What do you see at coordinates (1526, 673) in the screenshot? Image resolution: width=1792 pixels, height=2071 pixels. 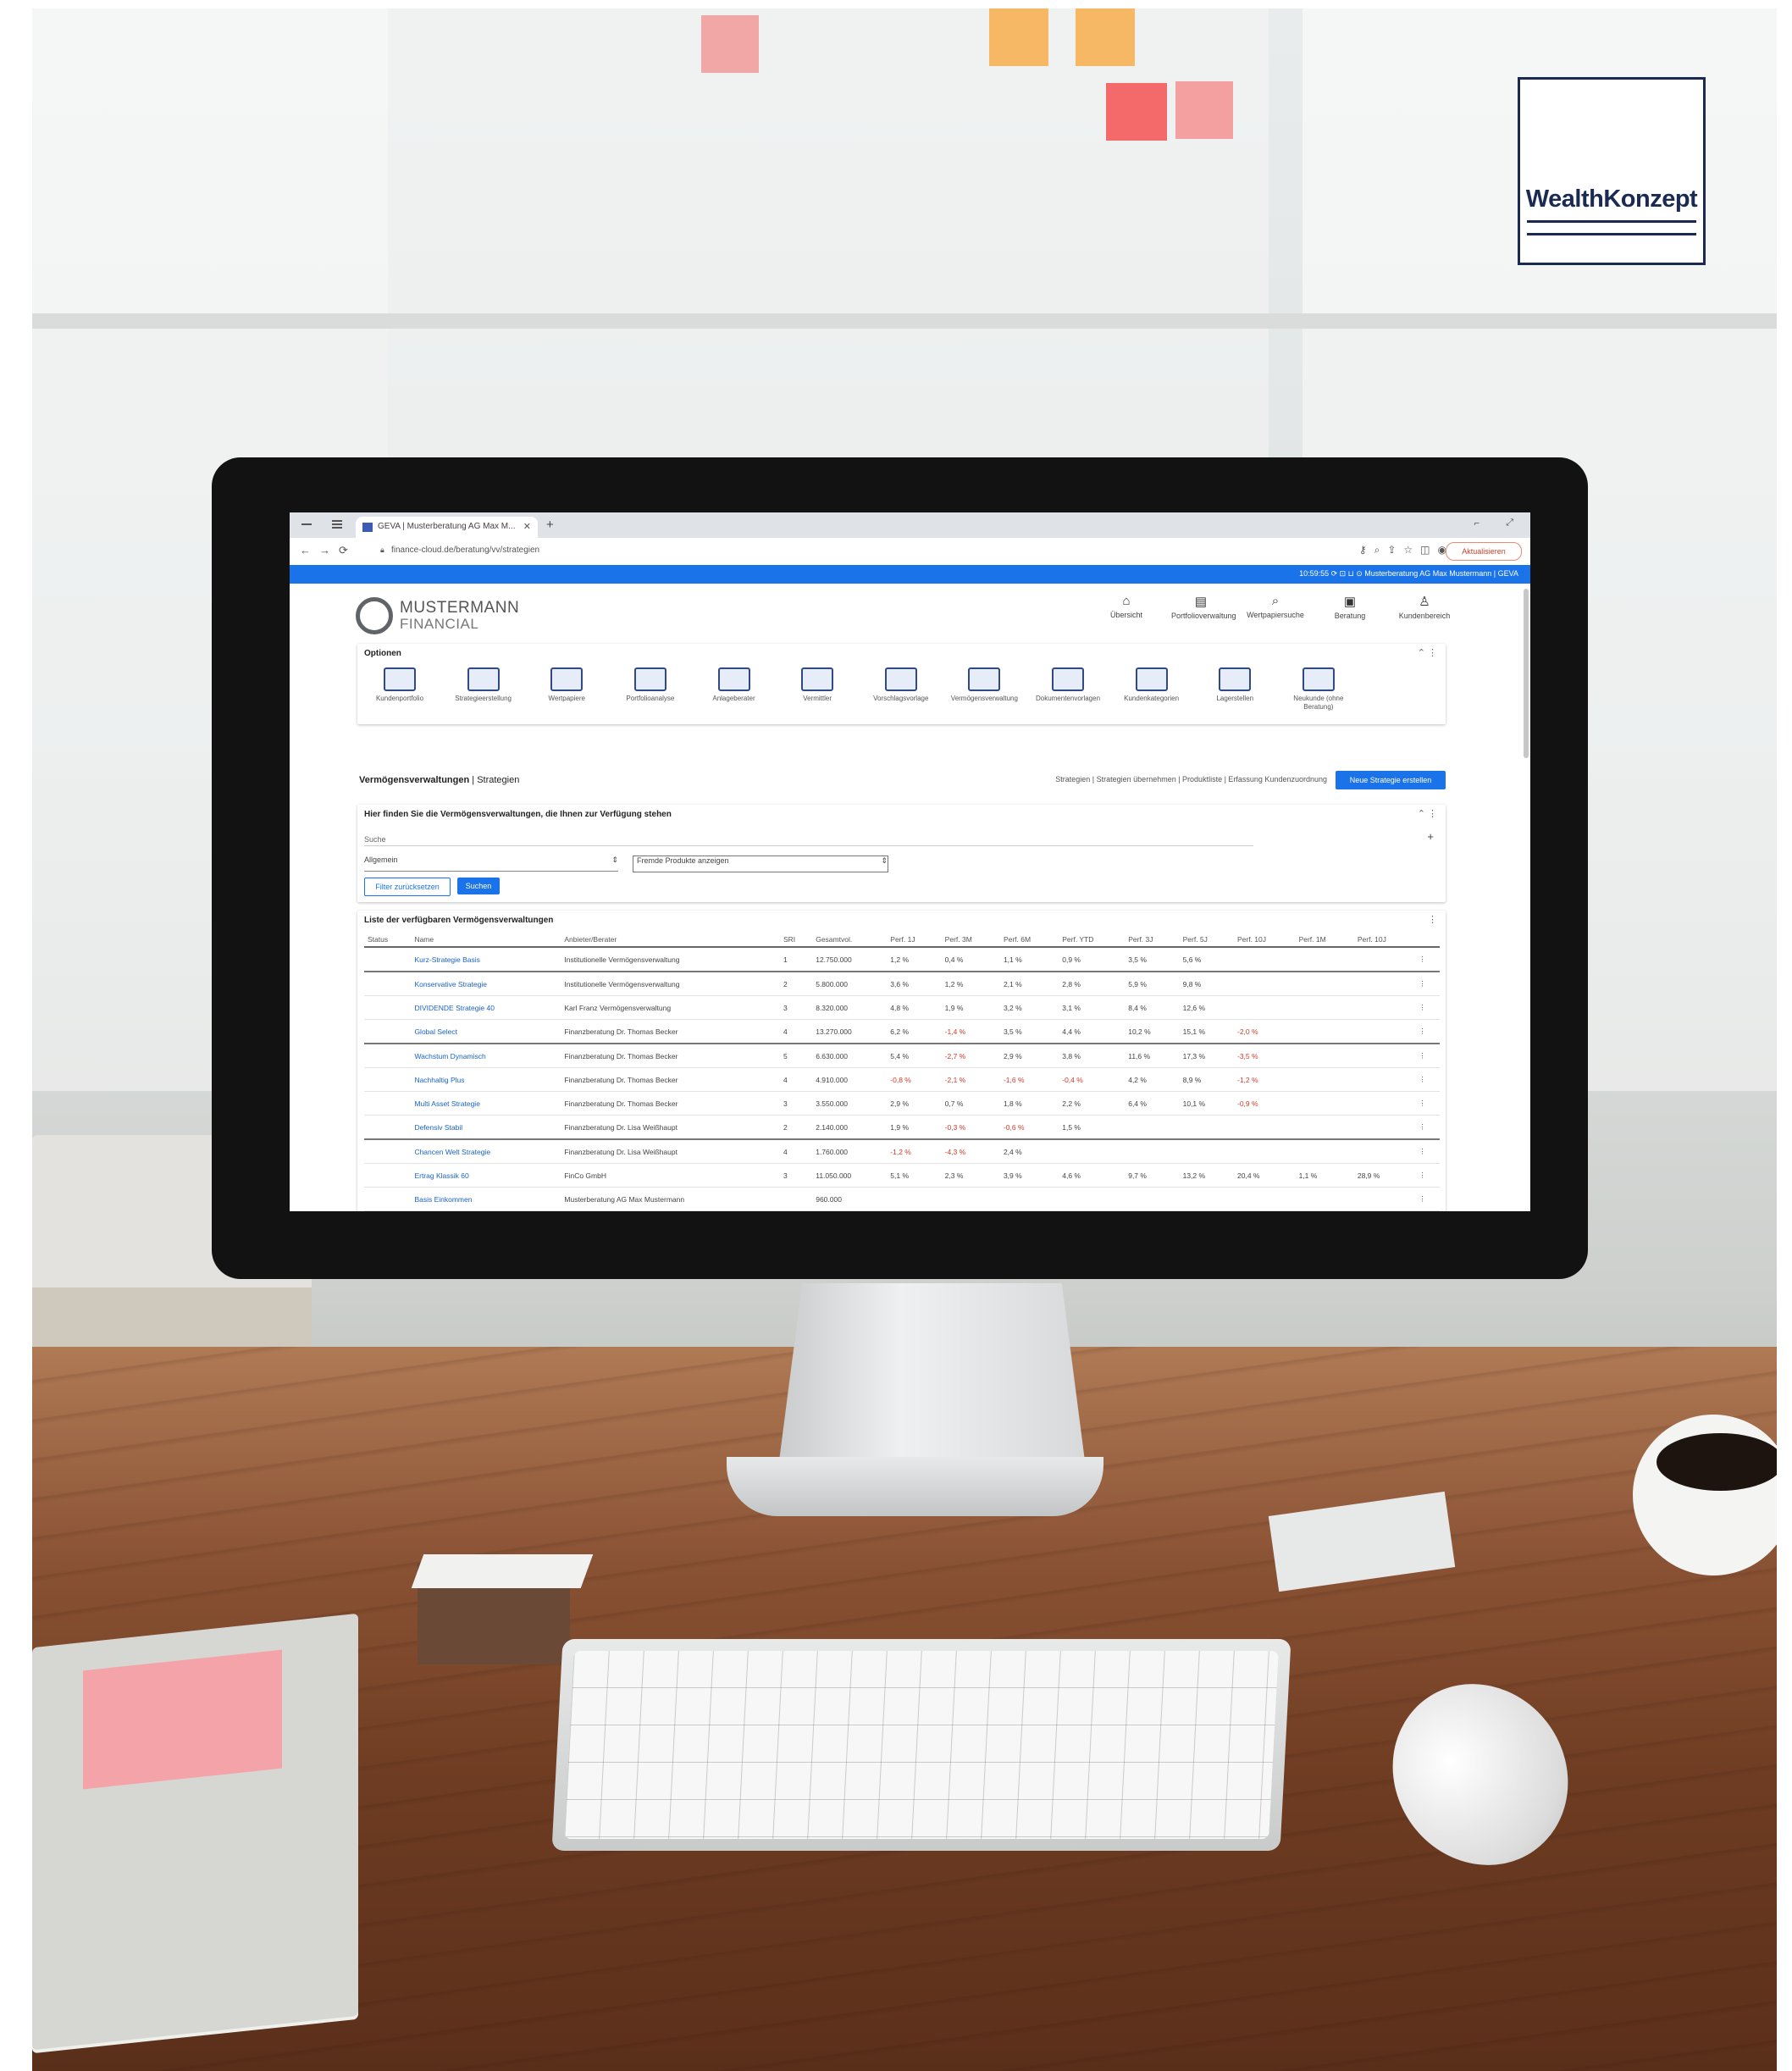 I see `scrollbar` at bounding box center [1526, 673].